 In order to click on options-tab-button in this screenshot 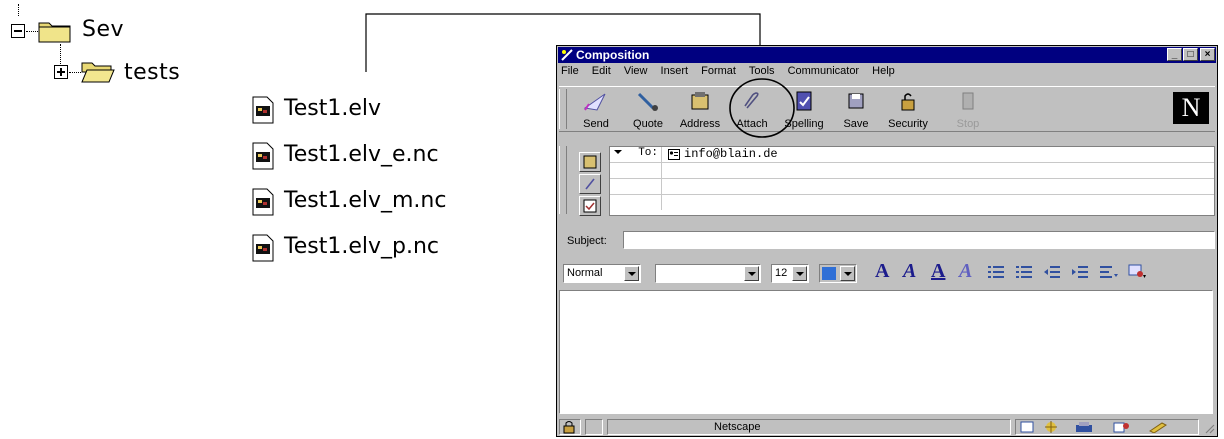, I will do `click(590, 206)`.